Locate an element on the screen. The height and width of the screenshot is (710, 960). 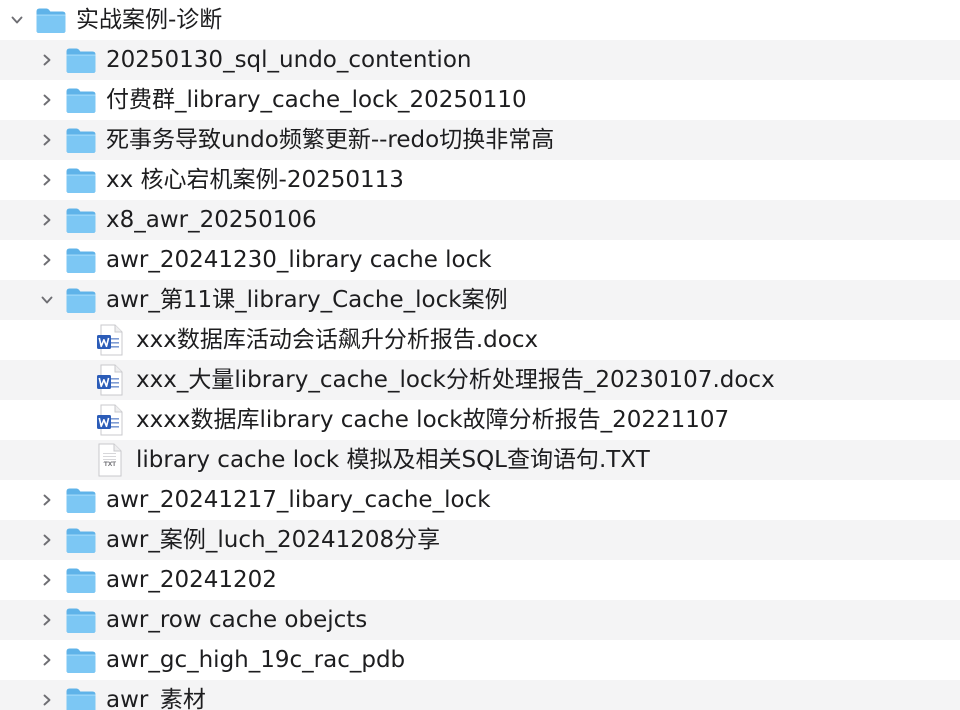
file-row: TXT library cache lock 模拟及相关SQL查询语句.TXT is located at coordinates (480, 460).